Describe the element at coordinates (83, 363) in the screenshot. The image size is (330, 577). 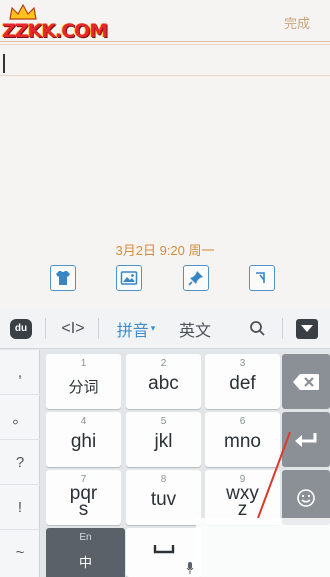
I see `key-number: 1` at that location.